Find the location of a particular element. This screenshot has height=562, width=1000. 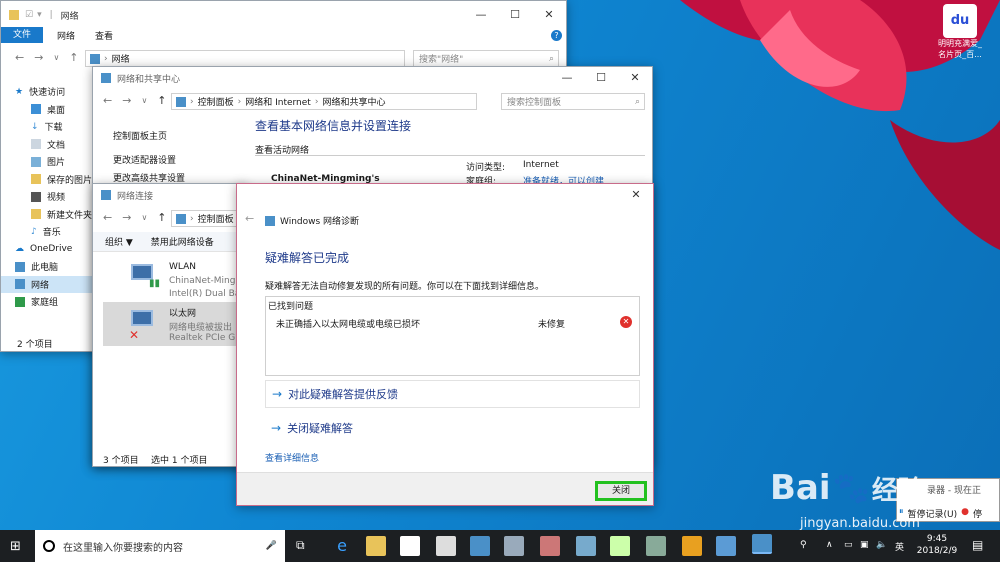

windows-start-icon: ⊞ is located at coordinates (17, 547).